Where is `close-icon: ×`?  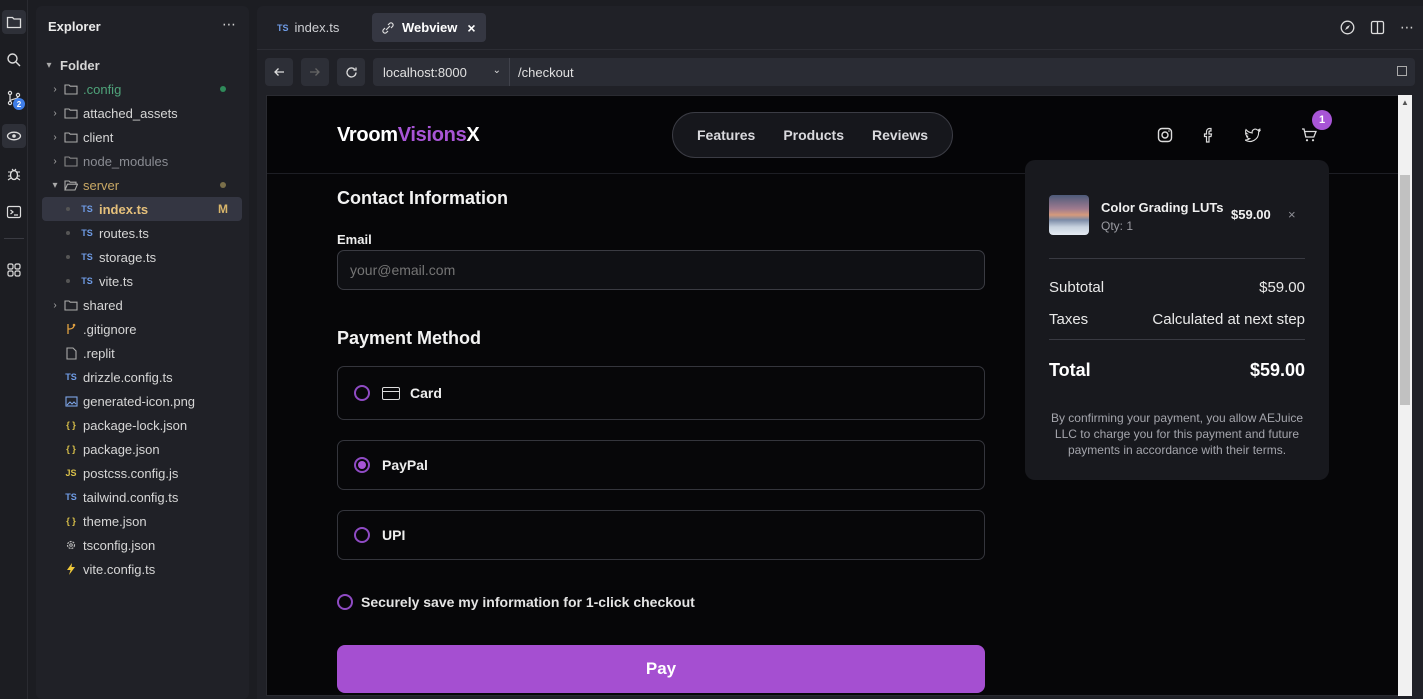 close-icon: × is located at coordinates (471, 28).